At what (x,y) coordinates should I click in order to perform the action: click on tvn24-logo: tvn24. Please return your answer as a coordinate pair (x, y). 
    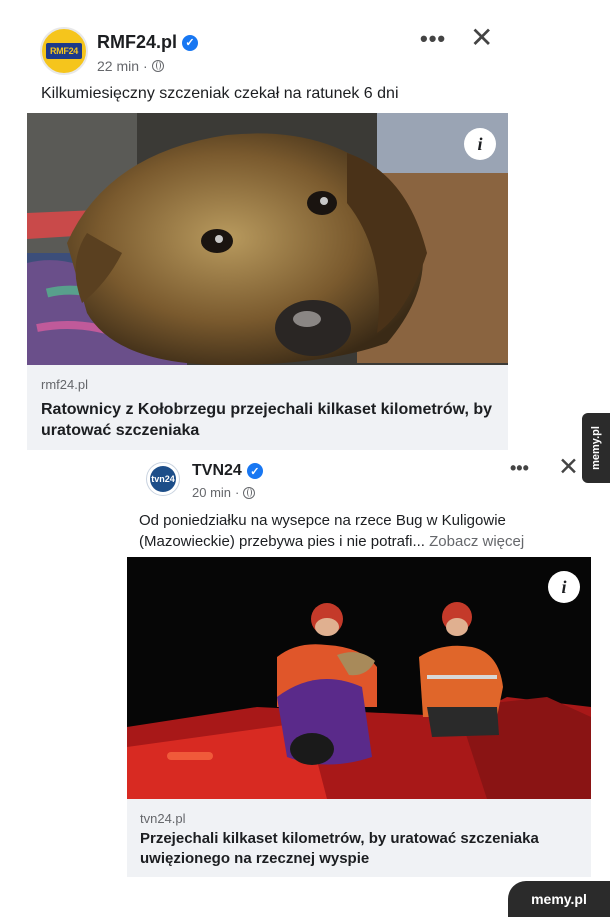
    Looking at the image, I should click on (163, 479).